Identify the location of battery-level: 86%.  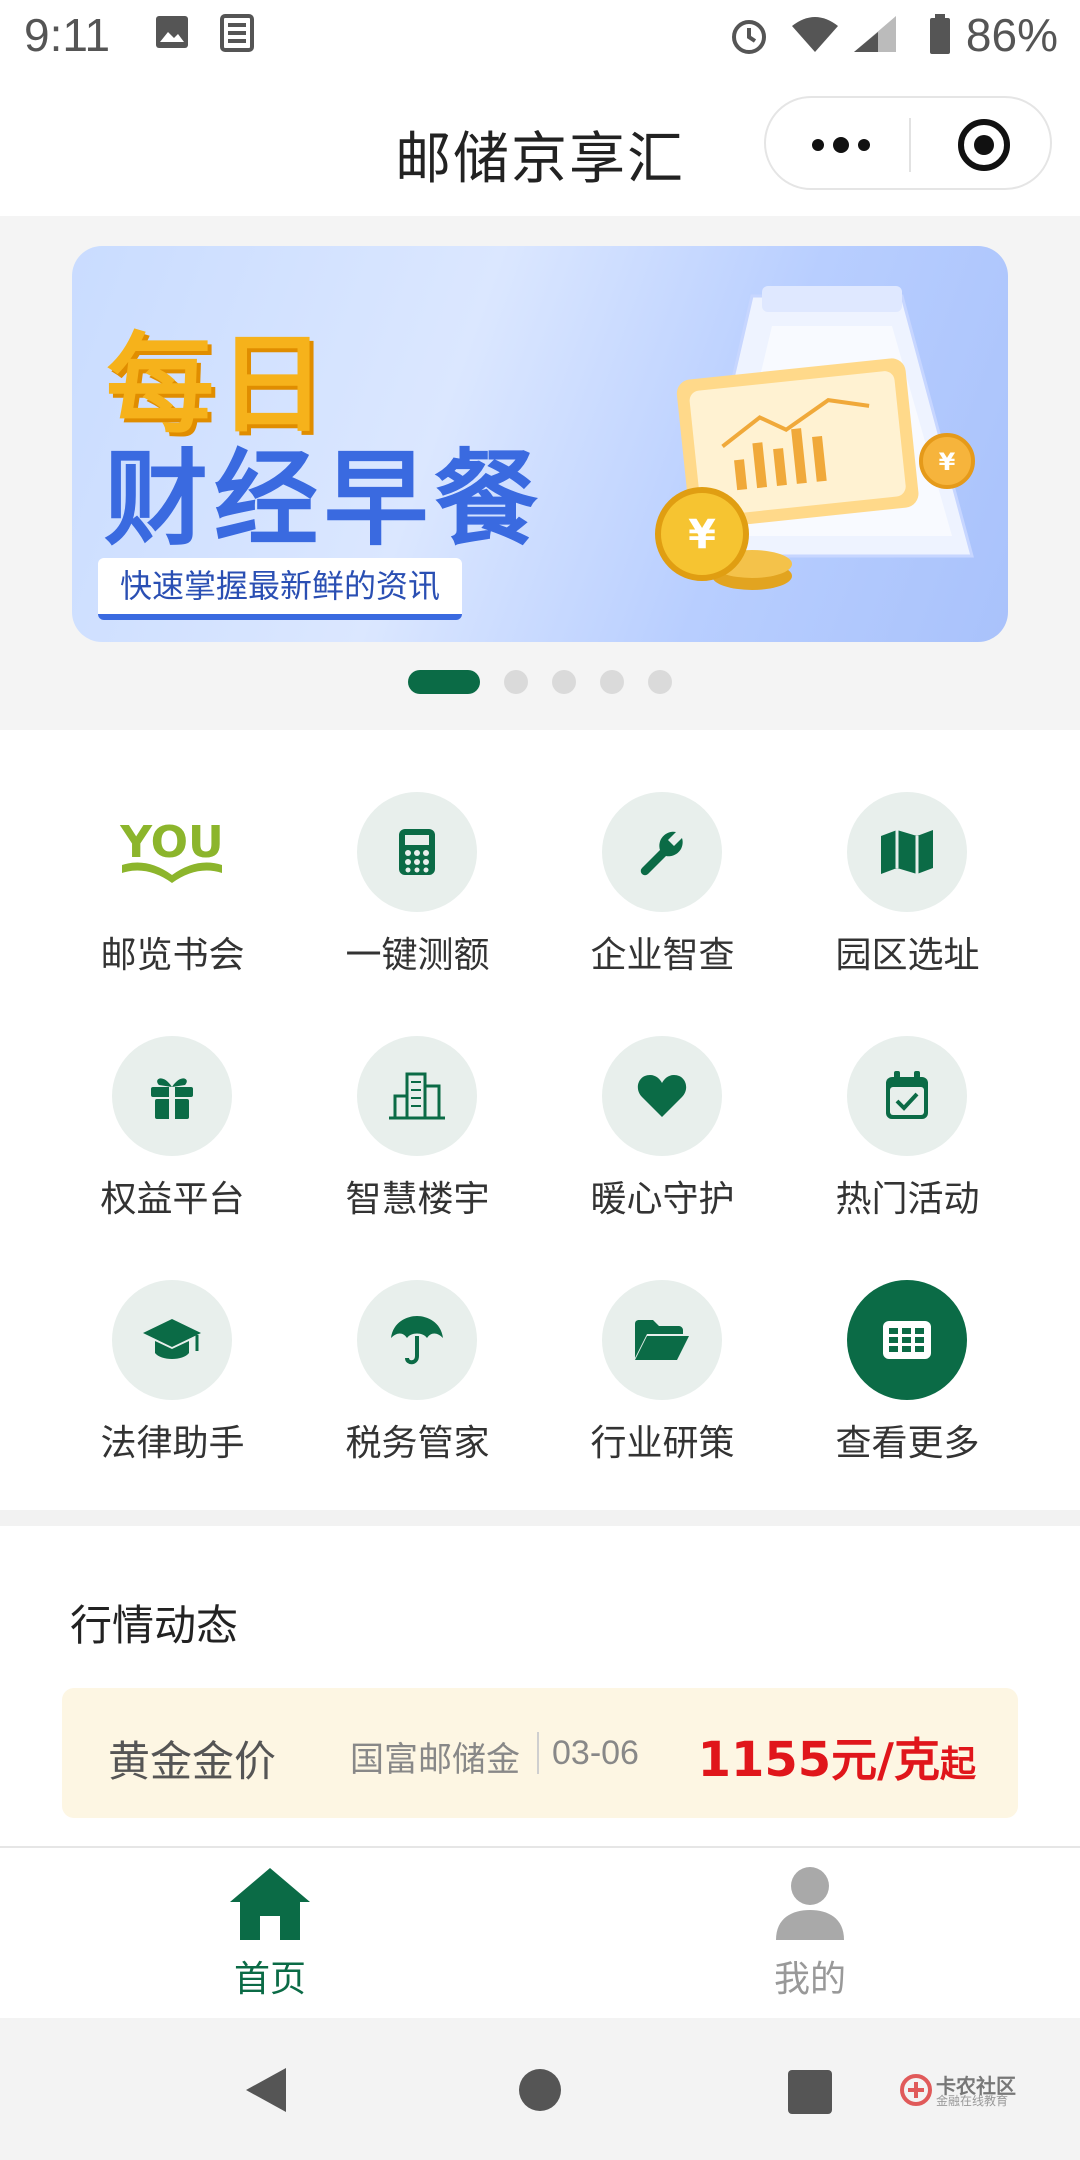
(1011, 35).